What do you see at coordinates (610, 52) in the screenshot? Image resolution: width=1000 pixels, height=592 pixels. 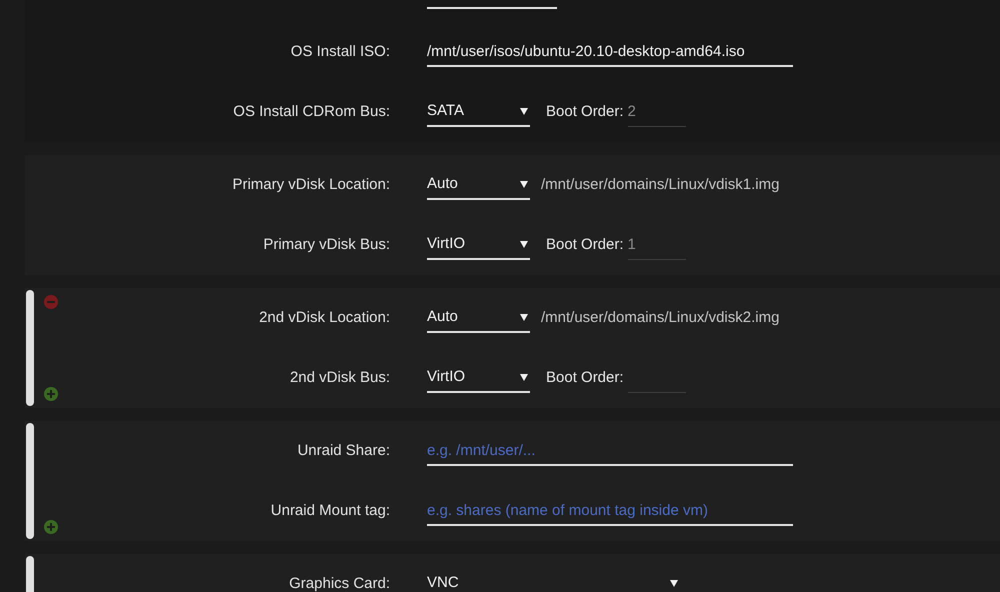 I see `text-field: /mnt/user/isos/ubuntu-20.10-desktop-amd64.iso` at bounding box center [610, 52].